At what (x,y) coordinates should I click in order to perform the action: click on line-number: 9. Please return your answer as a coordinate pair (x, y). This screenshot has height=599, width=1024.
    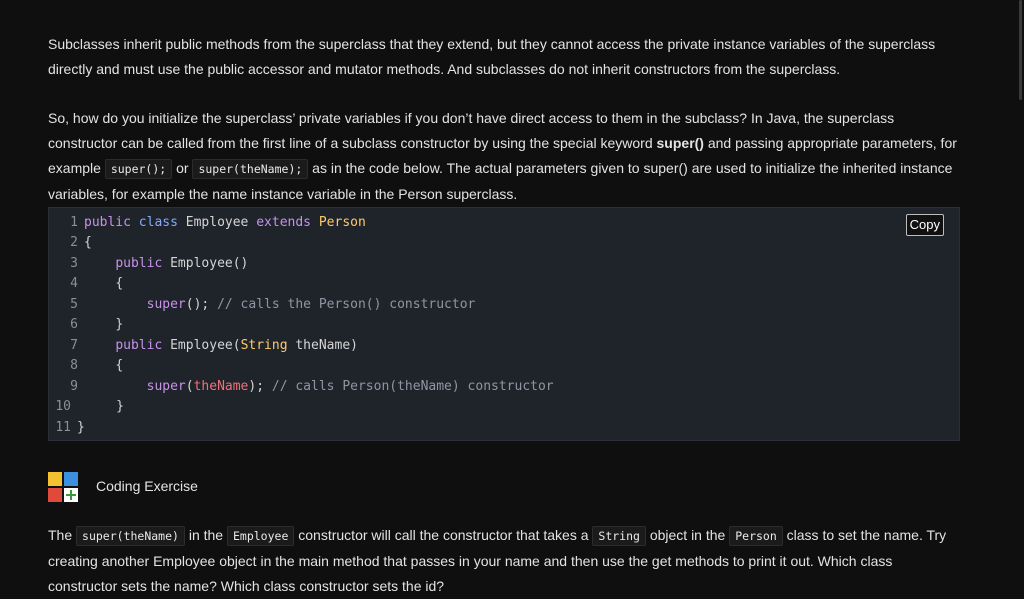
    Looking at the image, I should click on (74, 386).